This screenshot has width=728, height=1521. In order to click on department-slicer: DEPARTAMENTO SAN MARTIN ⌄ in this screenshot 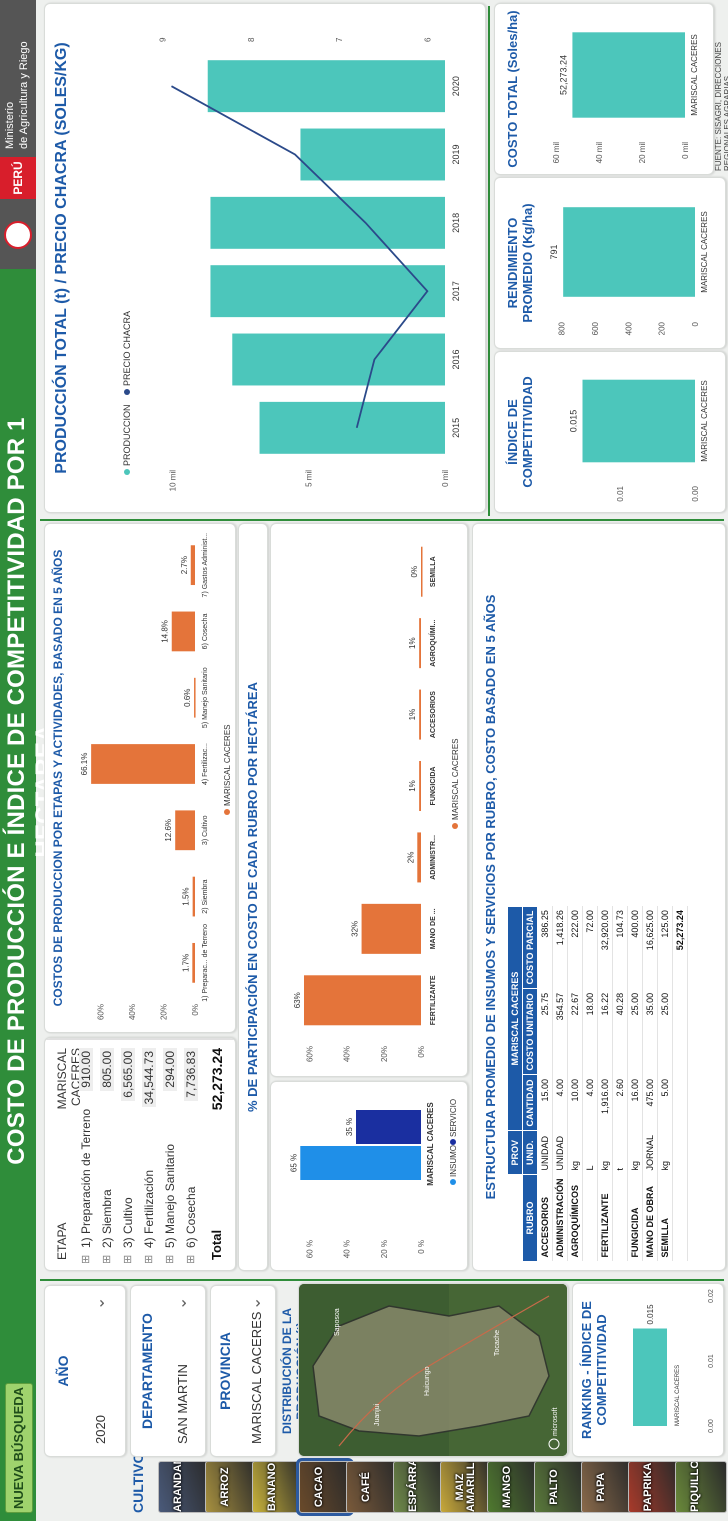, I will do `click(168, 1371)`.